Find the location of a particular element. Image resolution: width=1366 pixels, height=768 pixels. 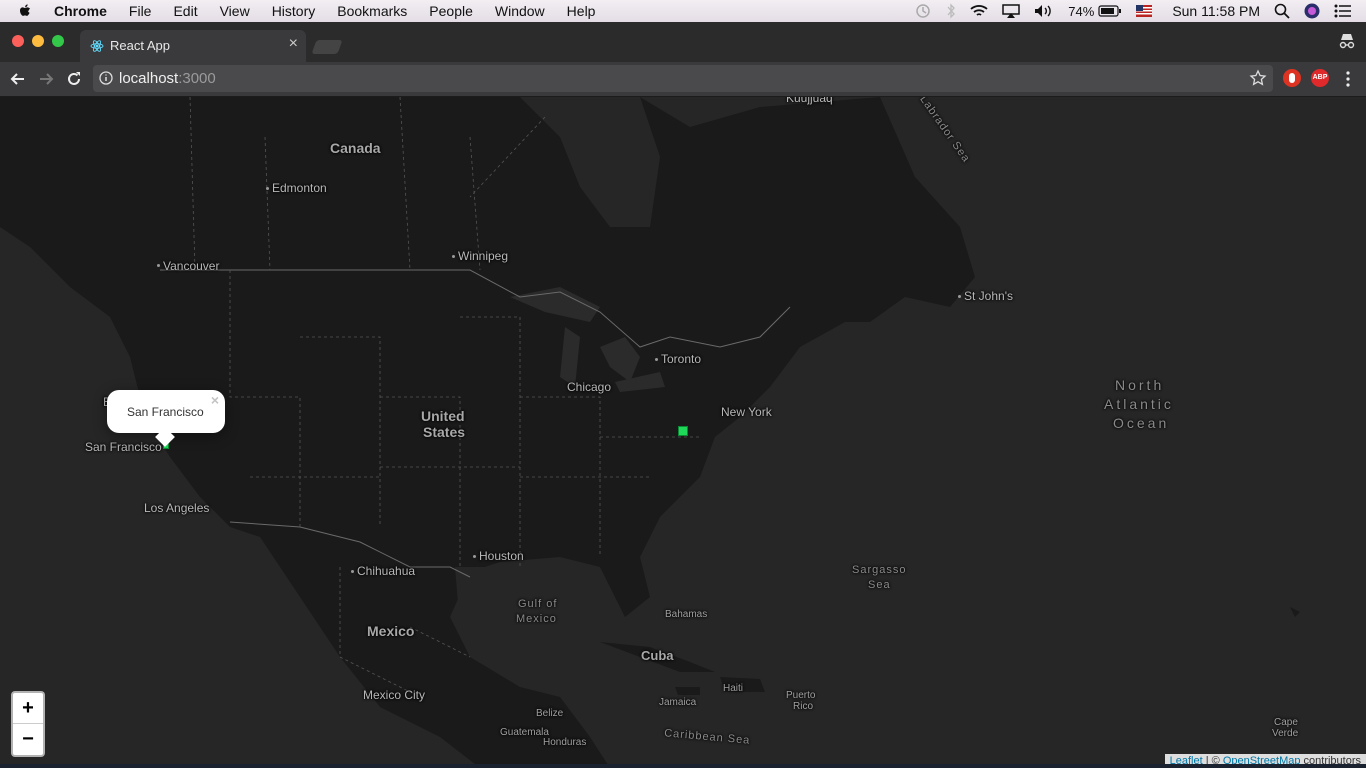

tab-strip: React App × is located at coordinates (683, 42).